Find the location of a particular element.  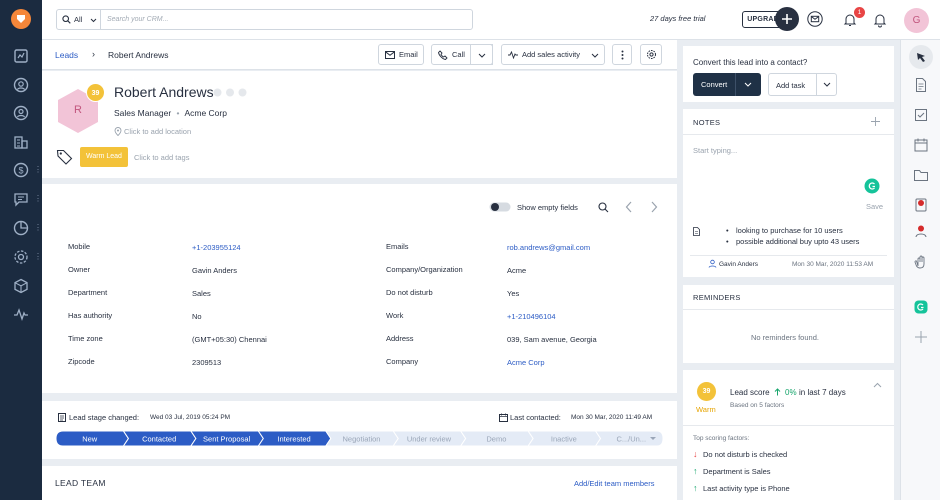

lead-profile-icon is located at coordinates (921, 57).